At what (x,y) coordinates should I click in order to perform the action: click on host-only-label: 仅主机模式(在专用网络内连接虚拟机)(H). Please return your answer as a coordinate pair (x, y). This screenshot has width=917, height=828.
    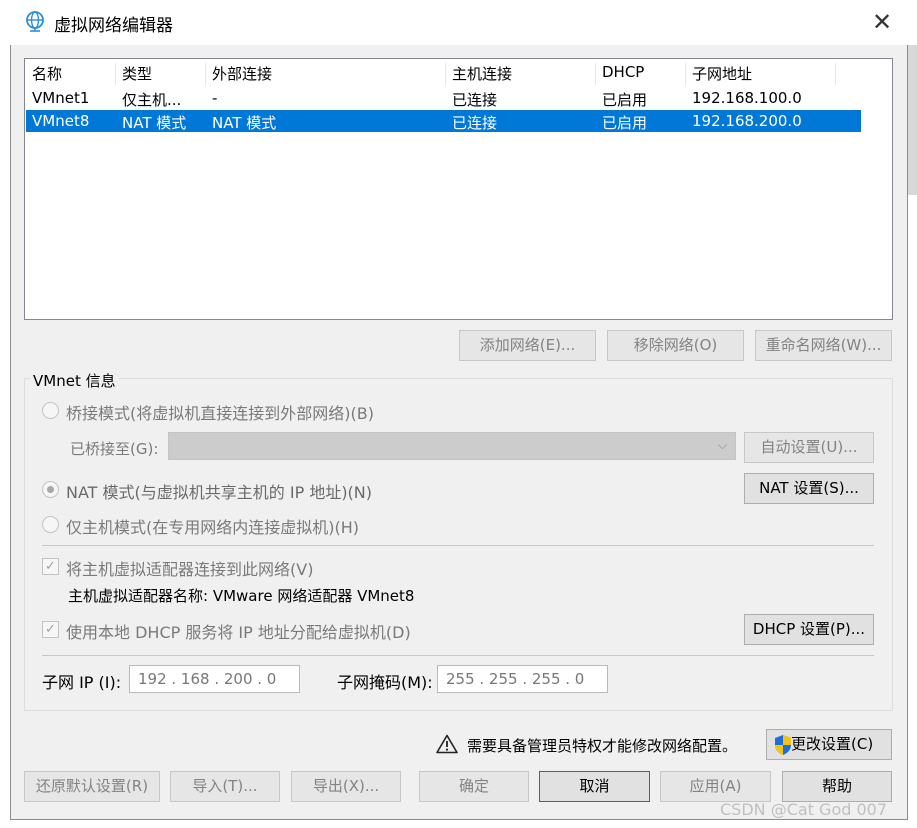
    Looking at the image, I should click on (212, 526).